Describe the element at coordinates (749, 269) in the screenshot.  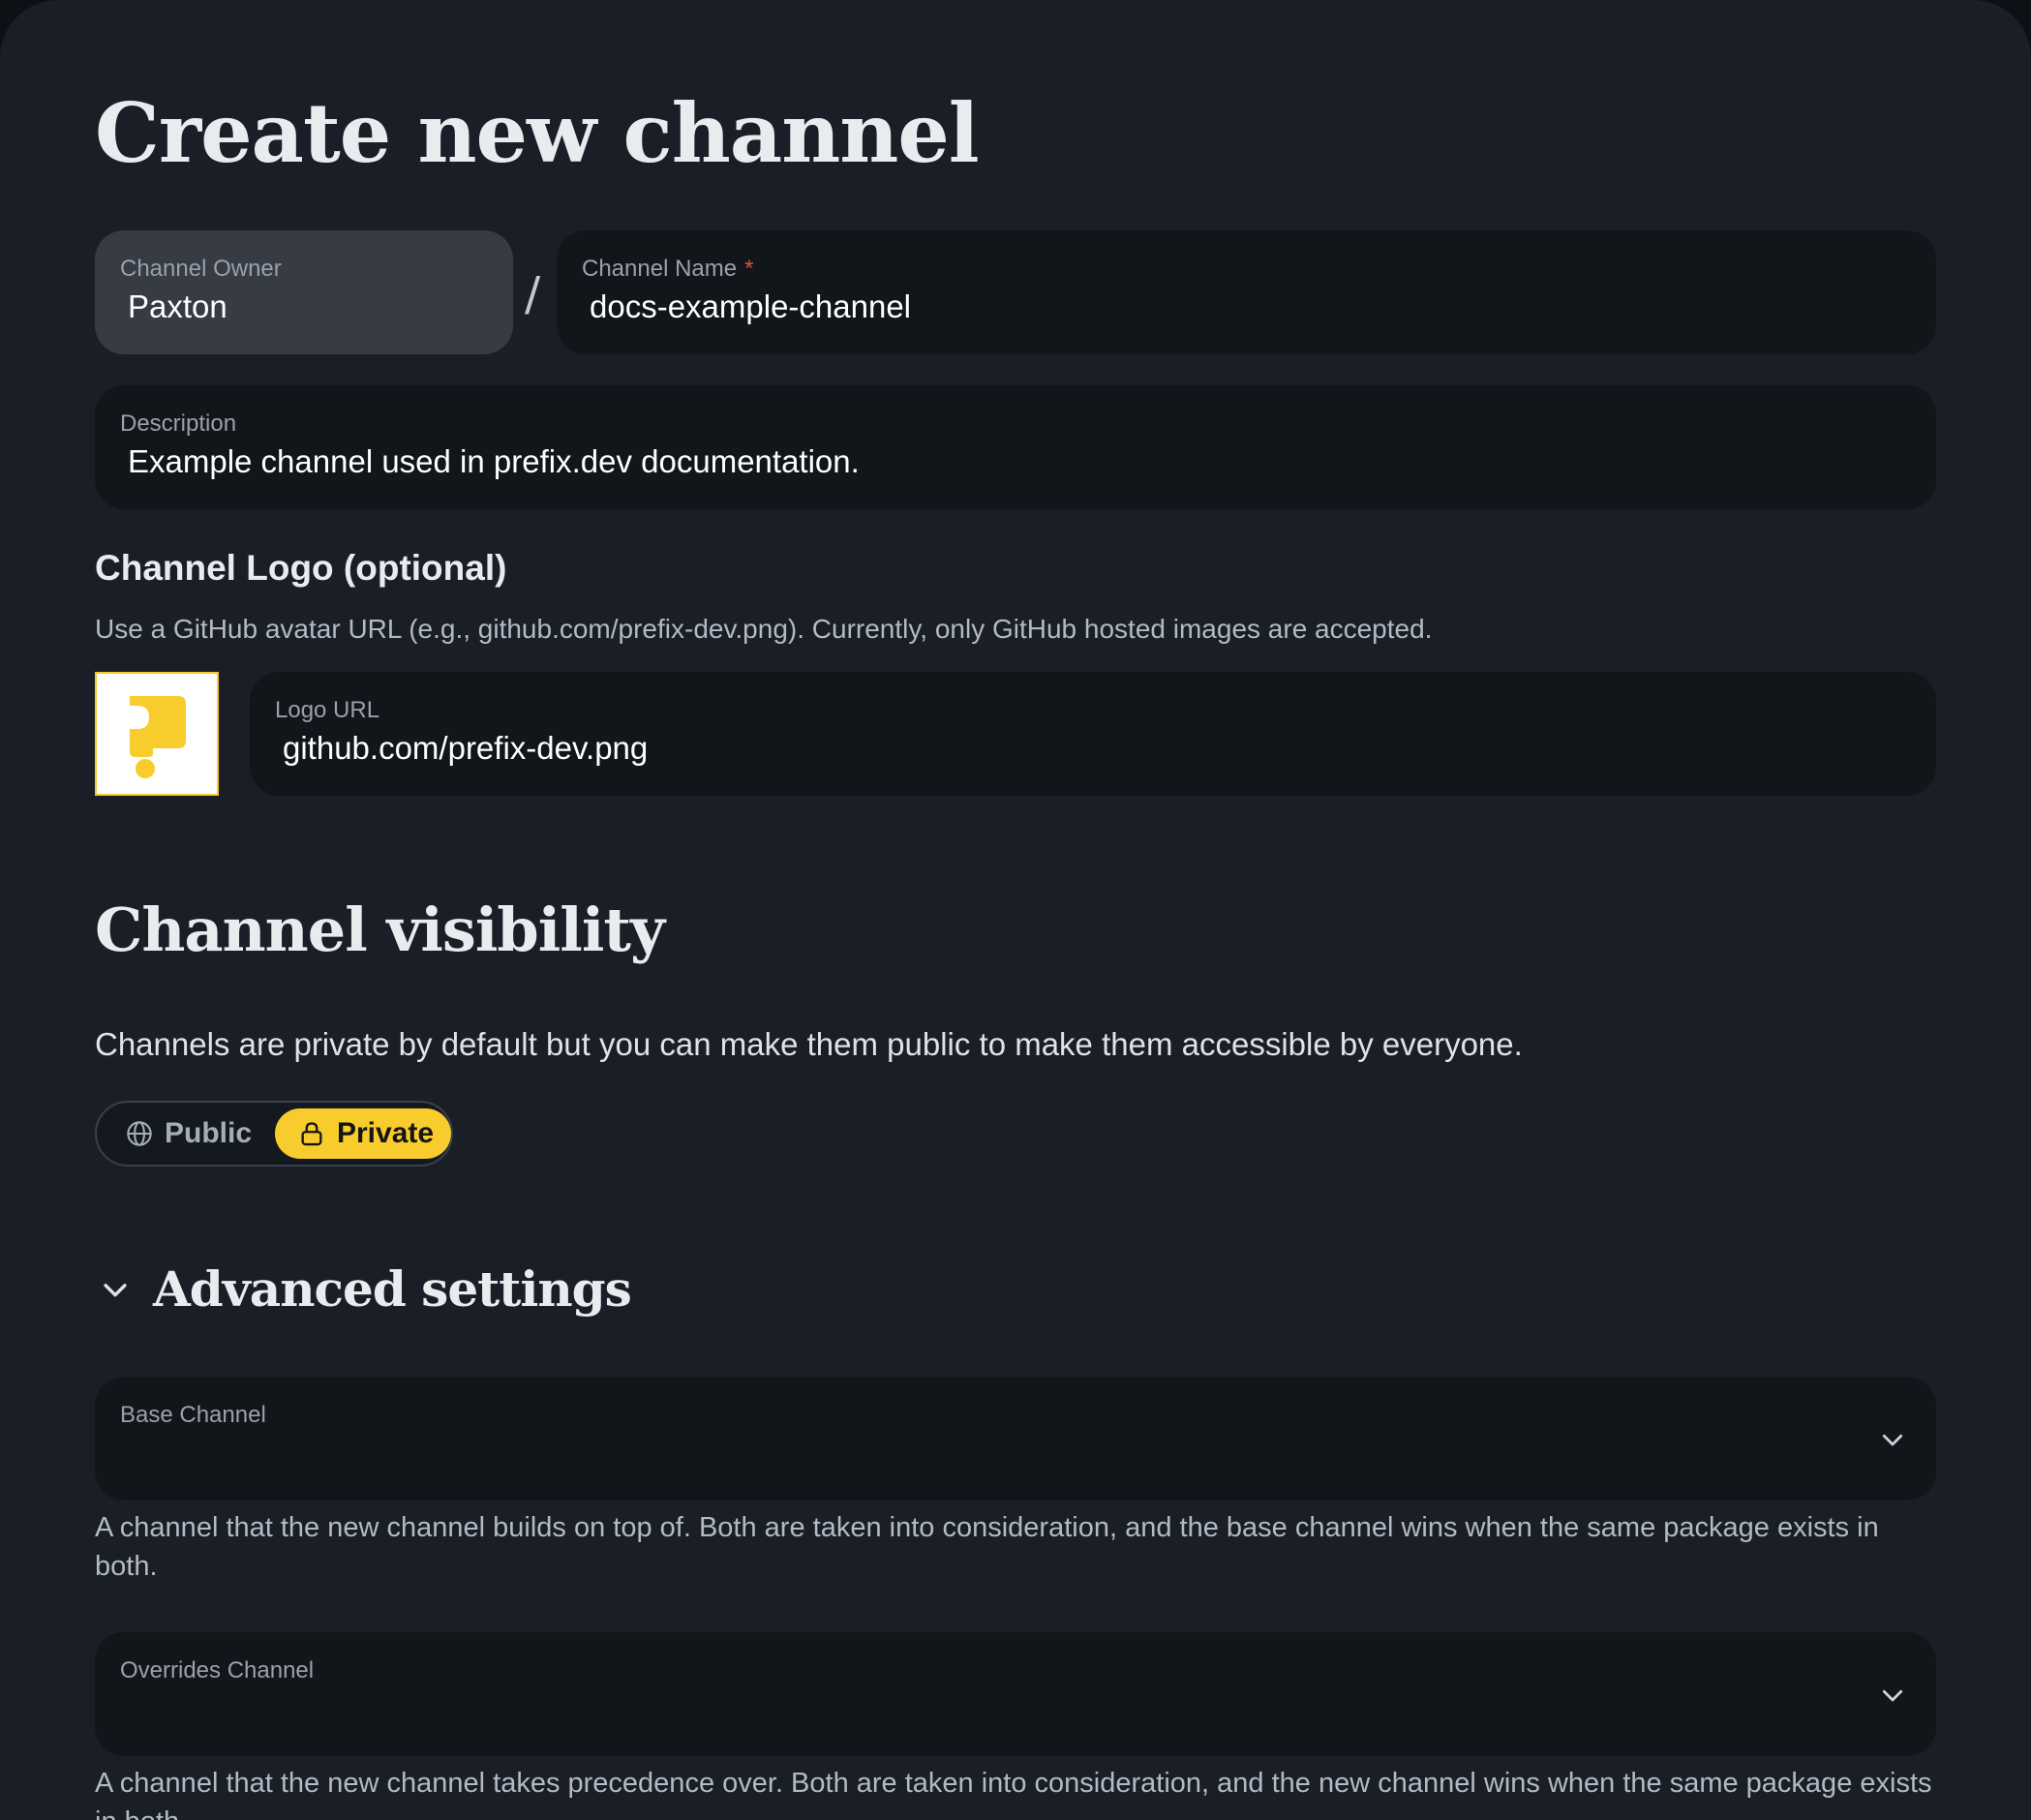
I see `required-marker: *` at that location.